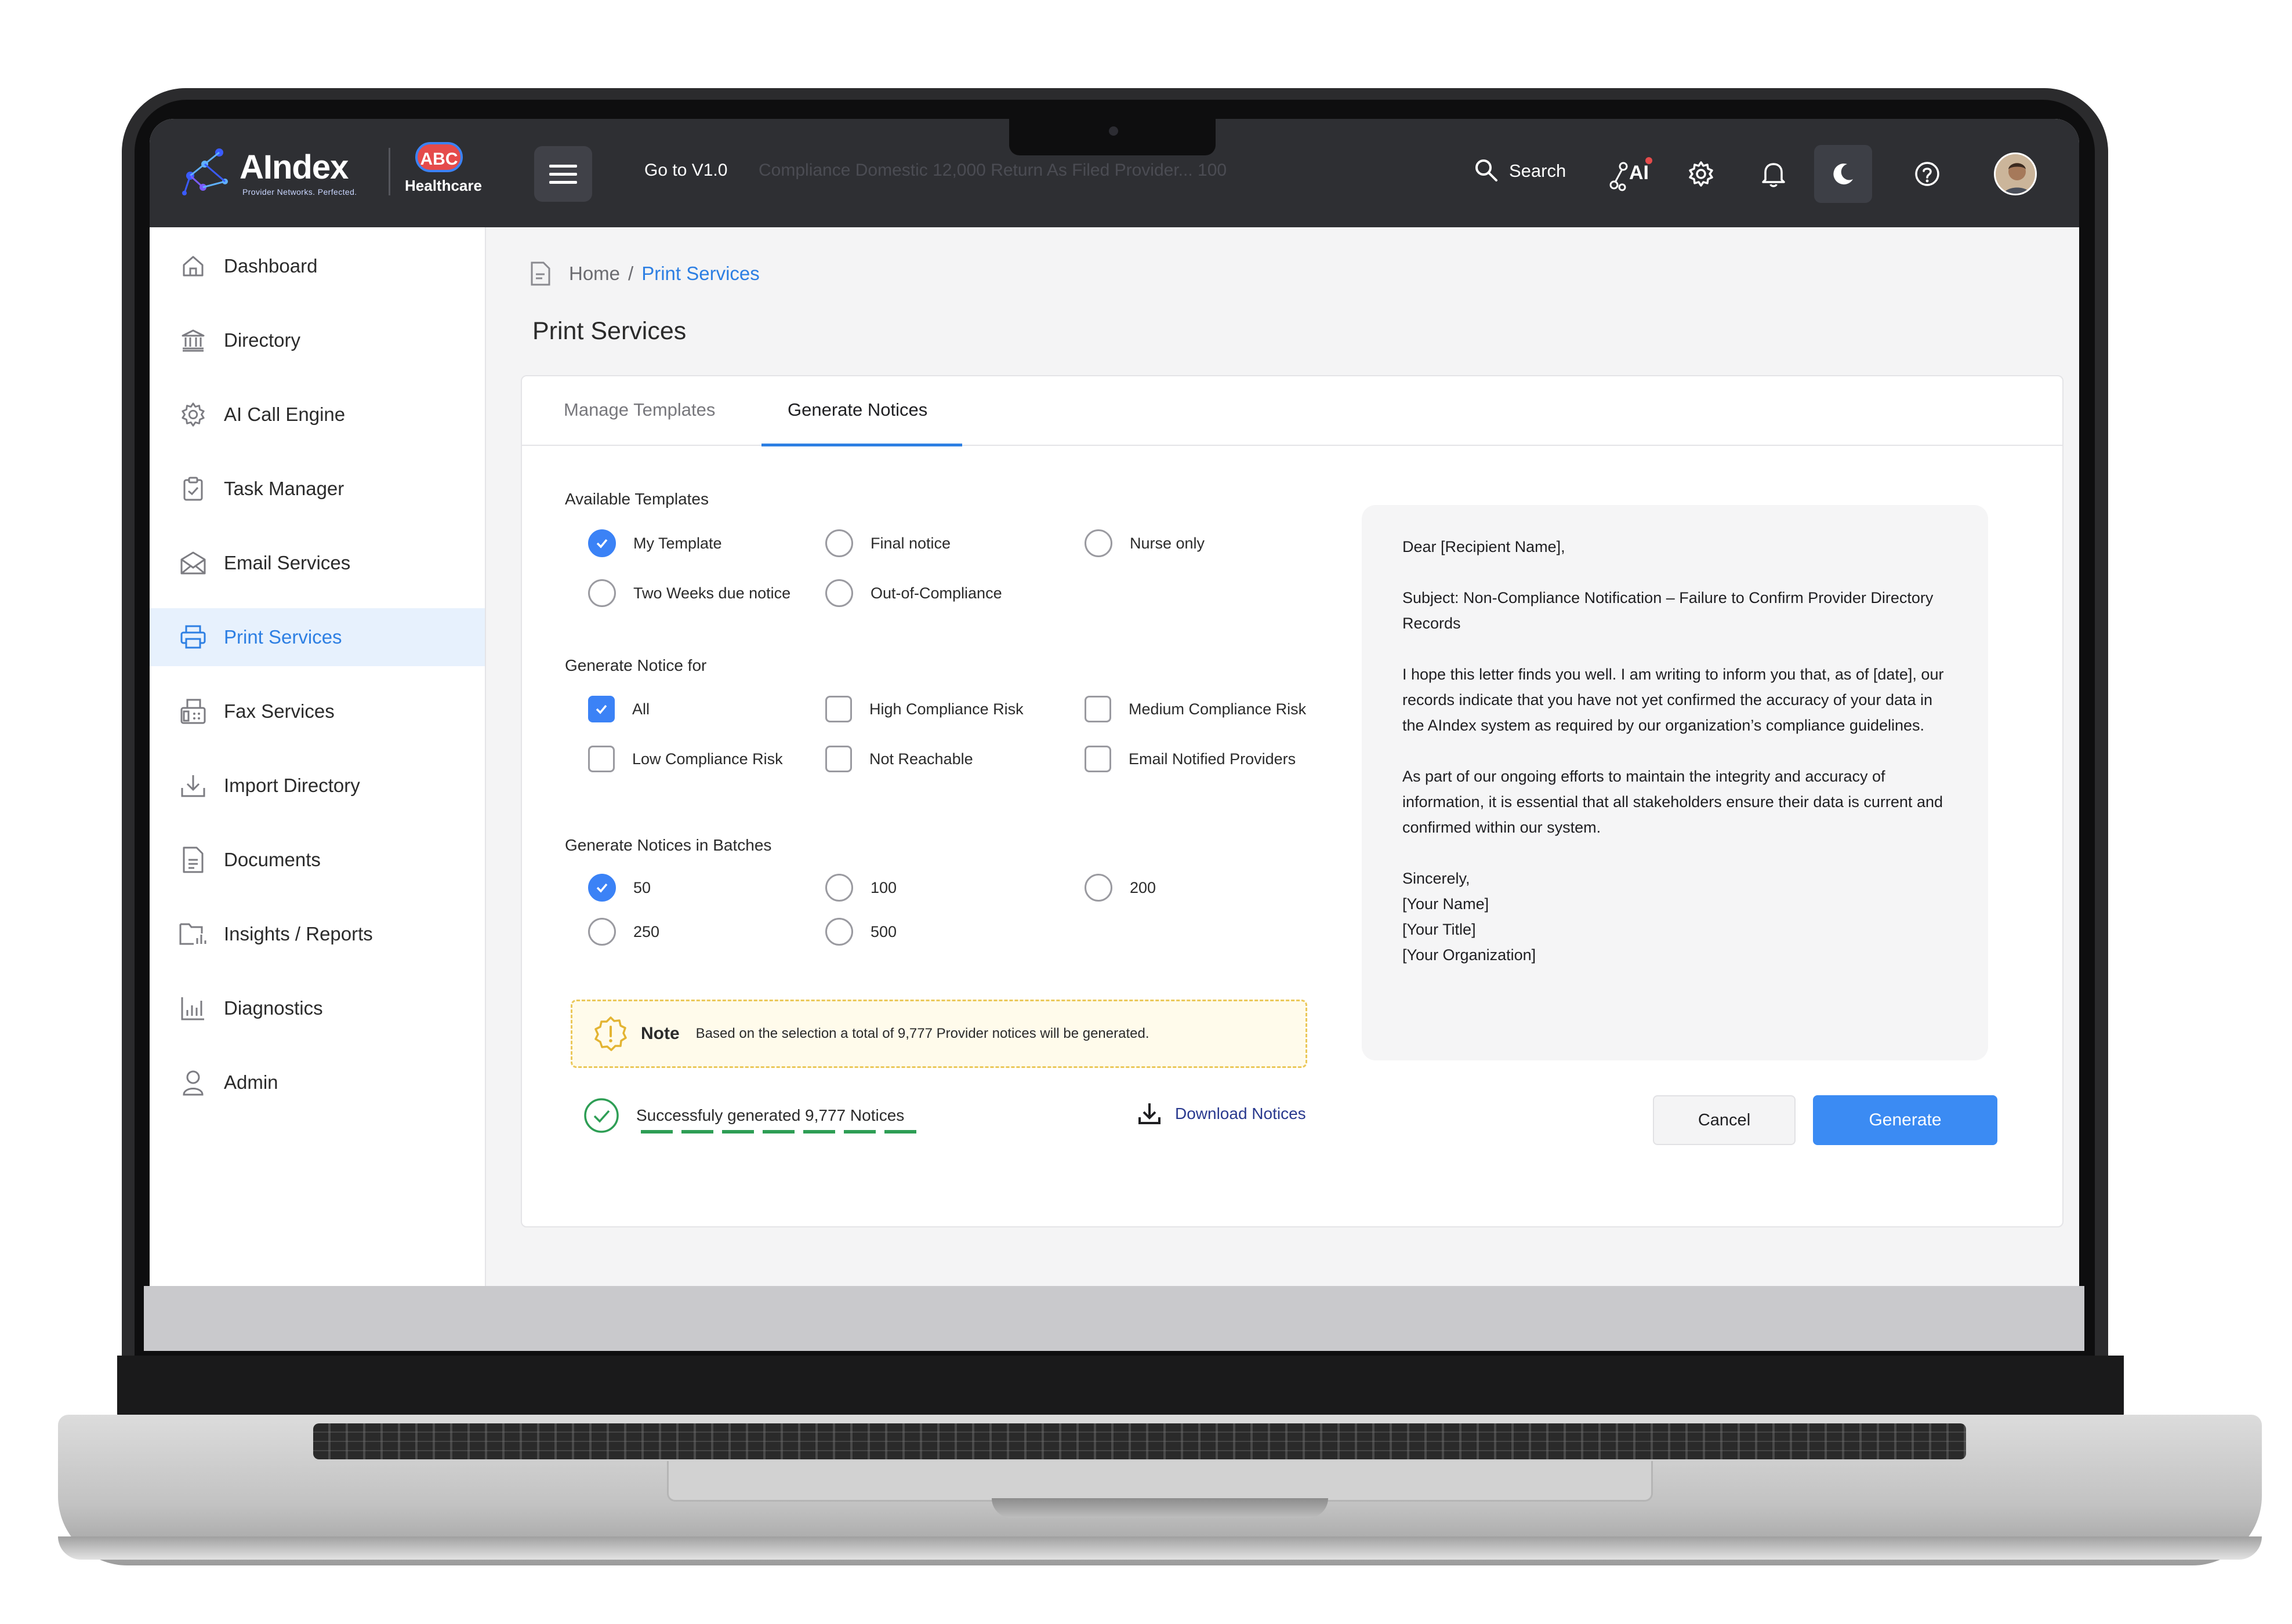 This screenshot has height=1624, width=2292. I want to click on notice-for-not-reachable: Not Reachable, so click(899, 759).